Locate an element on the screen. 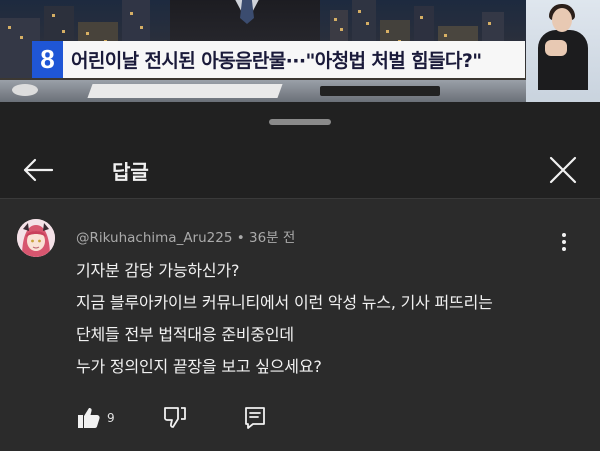 The image size is (600, 451). thumbs-up-icon is located at coordinates (89, 418).